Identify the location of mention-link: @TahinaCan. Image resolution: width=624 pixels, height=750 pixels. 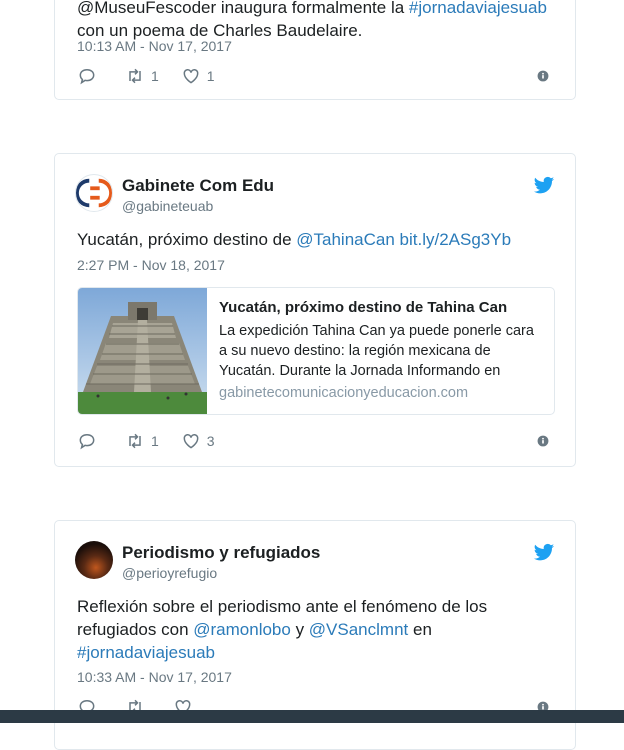
(345, 239).